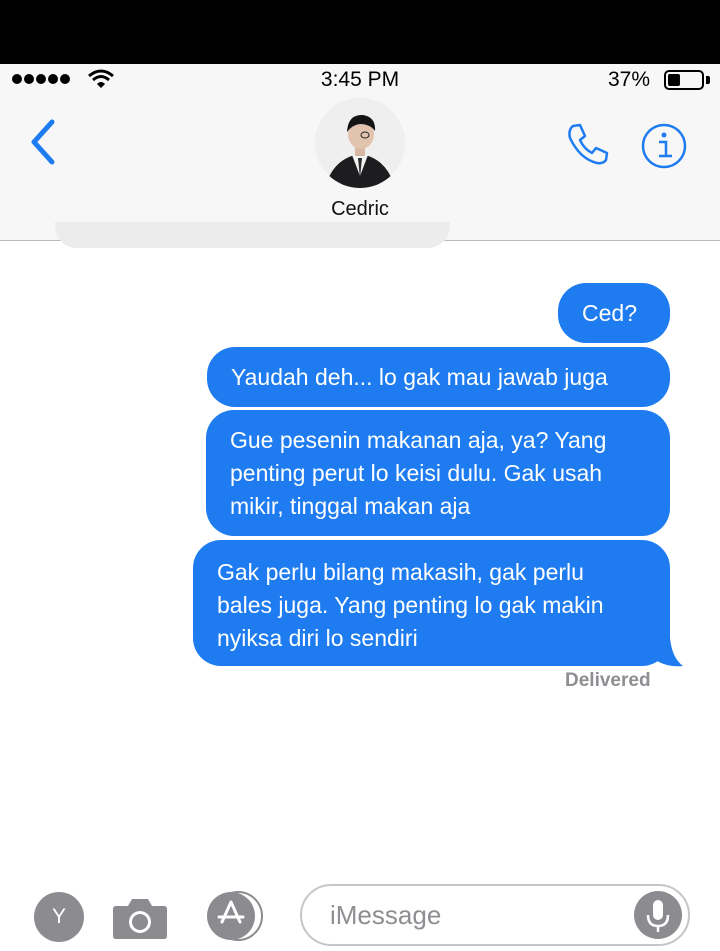 This screenshot has width=720, height=951. Describe the element at coordinates (628, 79) in the screenshot. I see `battery-percentage: 37%` at that location.